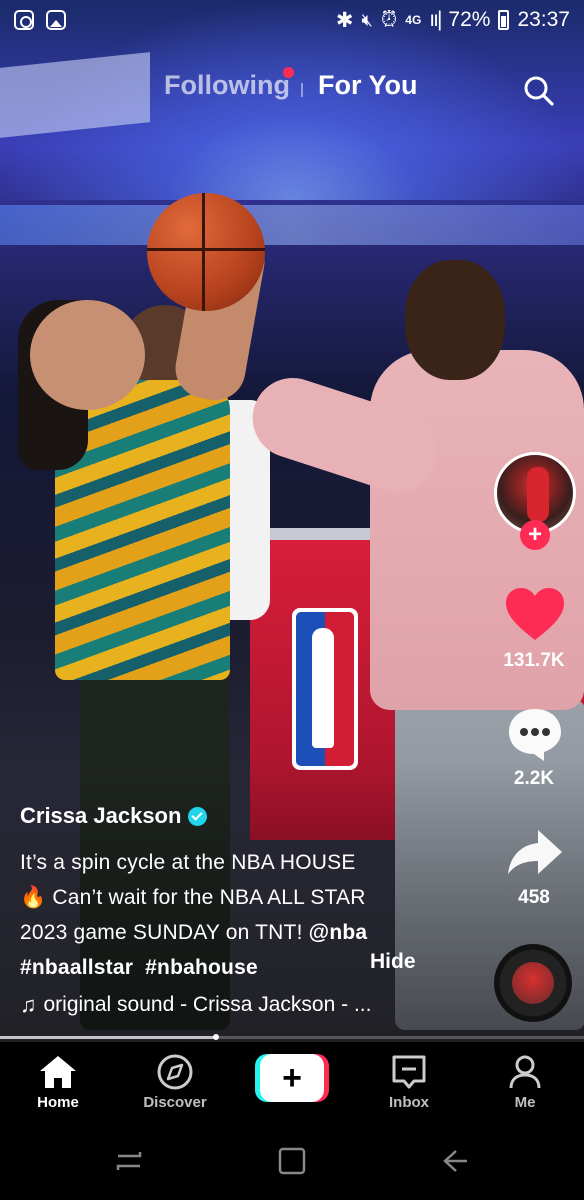 Image resolution: width=584 pixels, height=1200 pixels. Describe the element at coordinates (129, 1161) in the screenshot. I see `recent-apps-icon` at that location.